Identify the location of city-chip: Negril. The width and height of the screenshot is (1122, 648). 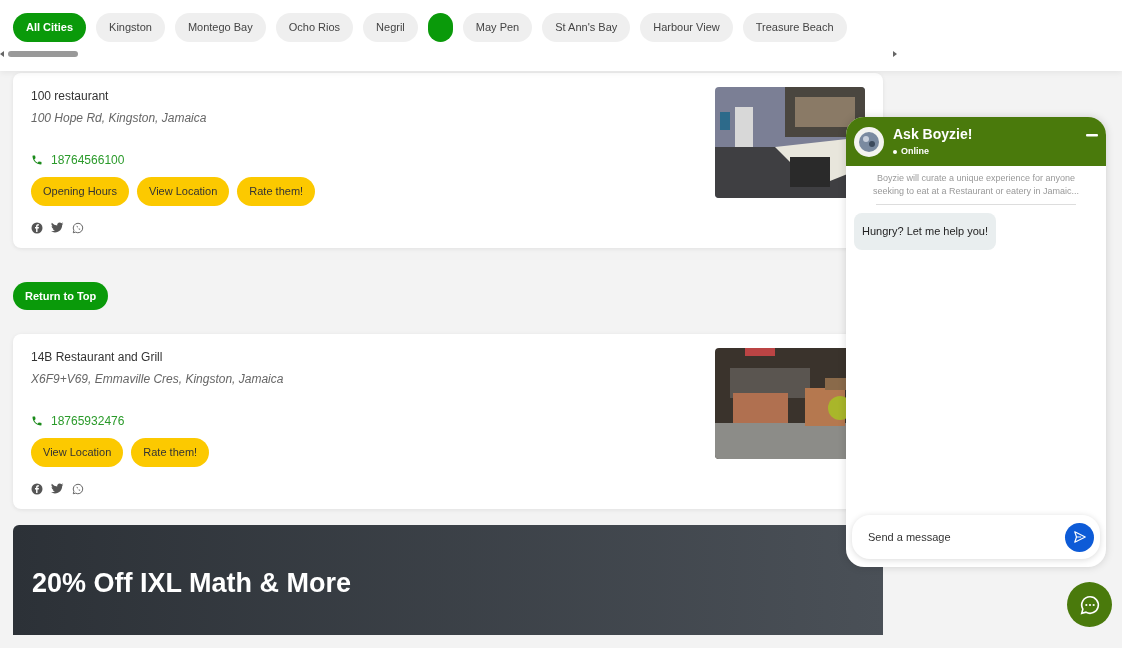
(390, 27).